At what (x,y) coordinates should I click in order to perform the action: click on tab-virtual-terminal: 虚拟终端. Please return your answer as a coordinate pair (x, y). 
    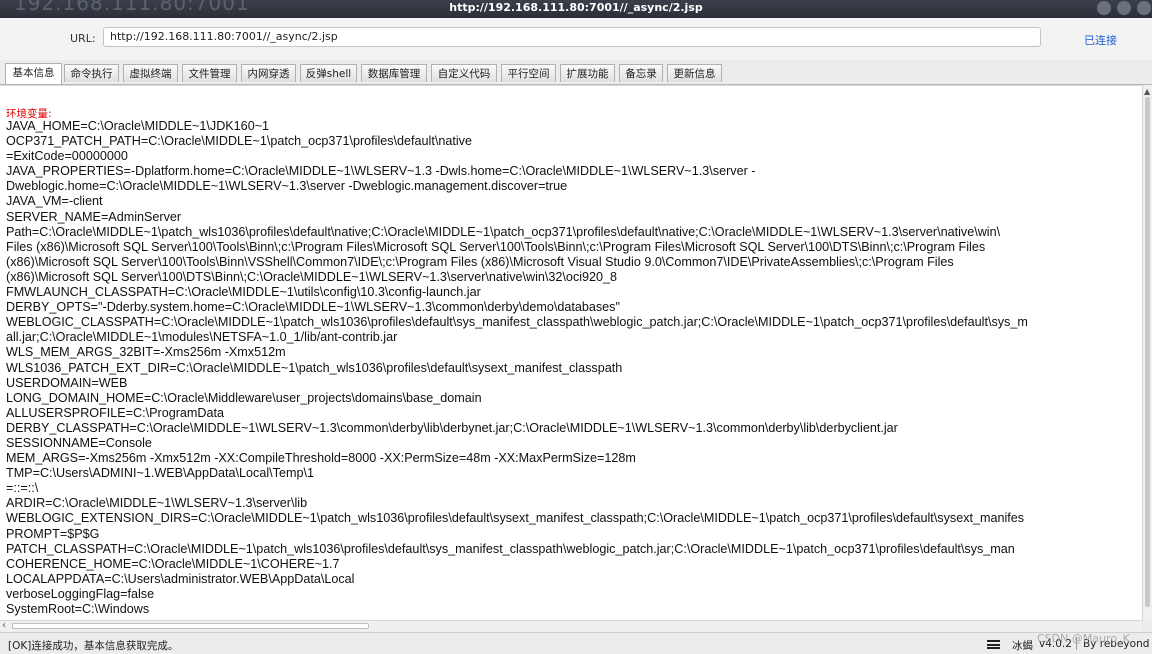
    Looking at the image, I should click on (150, 73).